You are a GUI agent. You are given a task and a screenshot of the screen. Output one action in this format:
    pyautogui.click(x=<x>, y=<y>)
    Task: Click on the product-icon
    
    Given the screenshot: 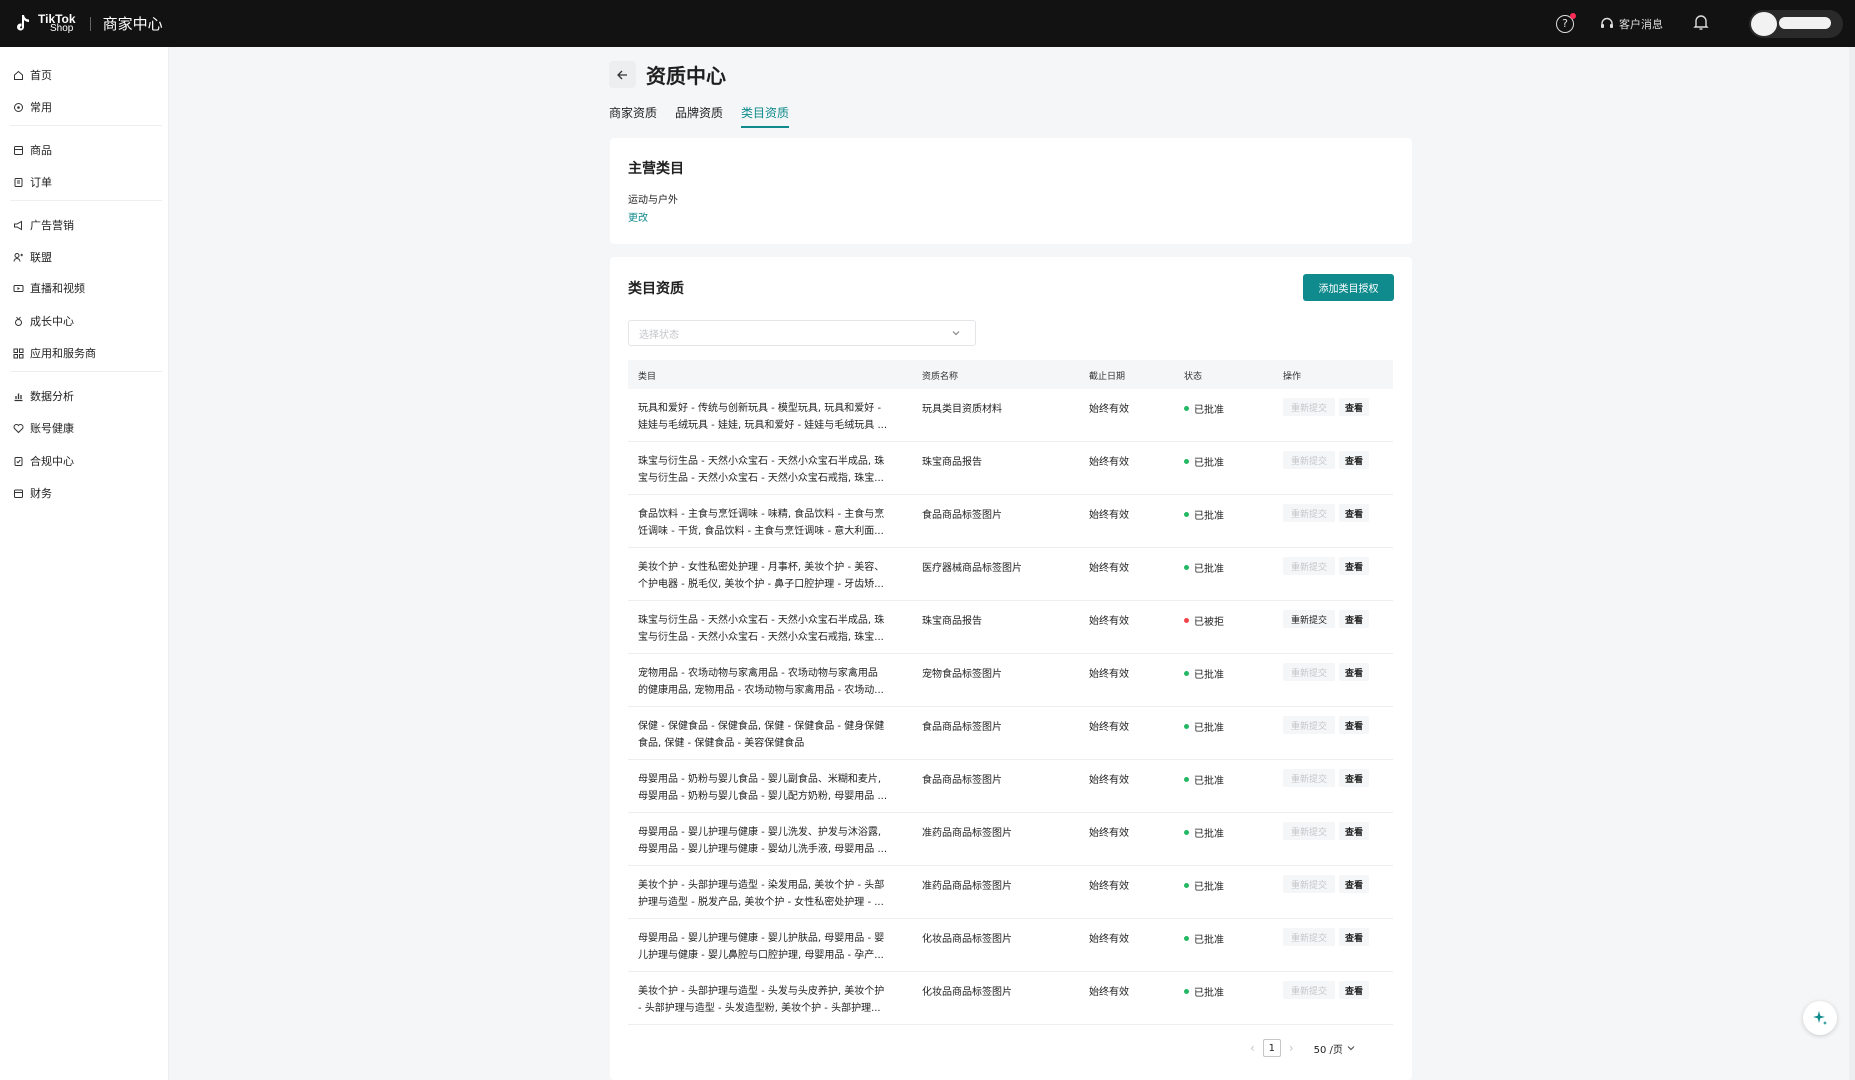 What is the action you would take?
    pyautogui.click(x=18, y=150)
    